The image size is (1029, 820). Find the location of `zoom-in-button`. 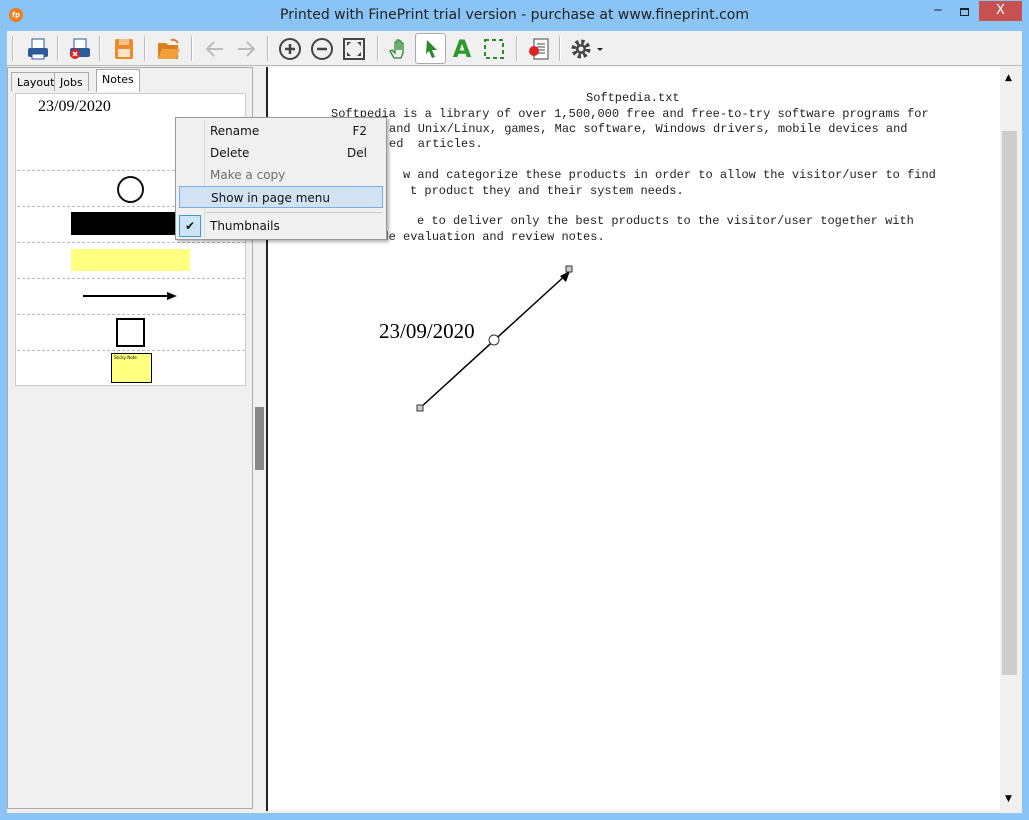

zoom-in-button is located at coordinates (290, 49).